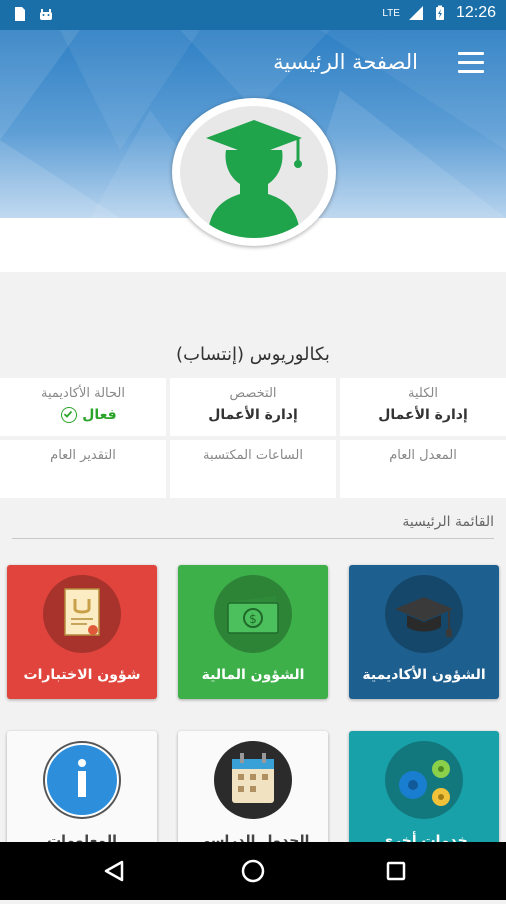  What do you see at coordinates (345, 62) in the screenshot?
I see `page-title: الصفحة الرئيسية` at bounding box center [345, 62].